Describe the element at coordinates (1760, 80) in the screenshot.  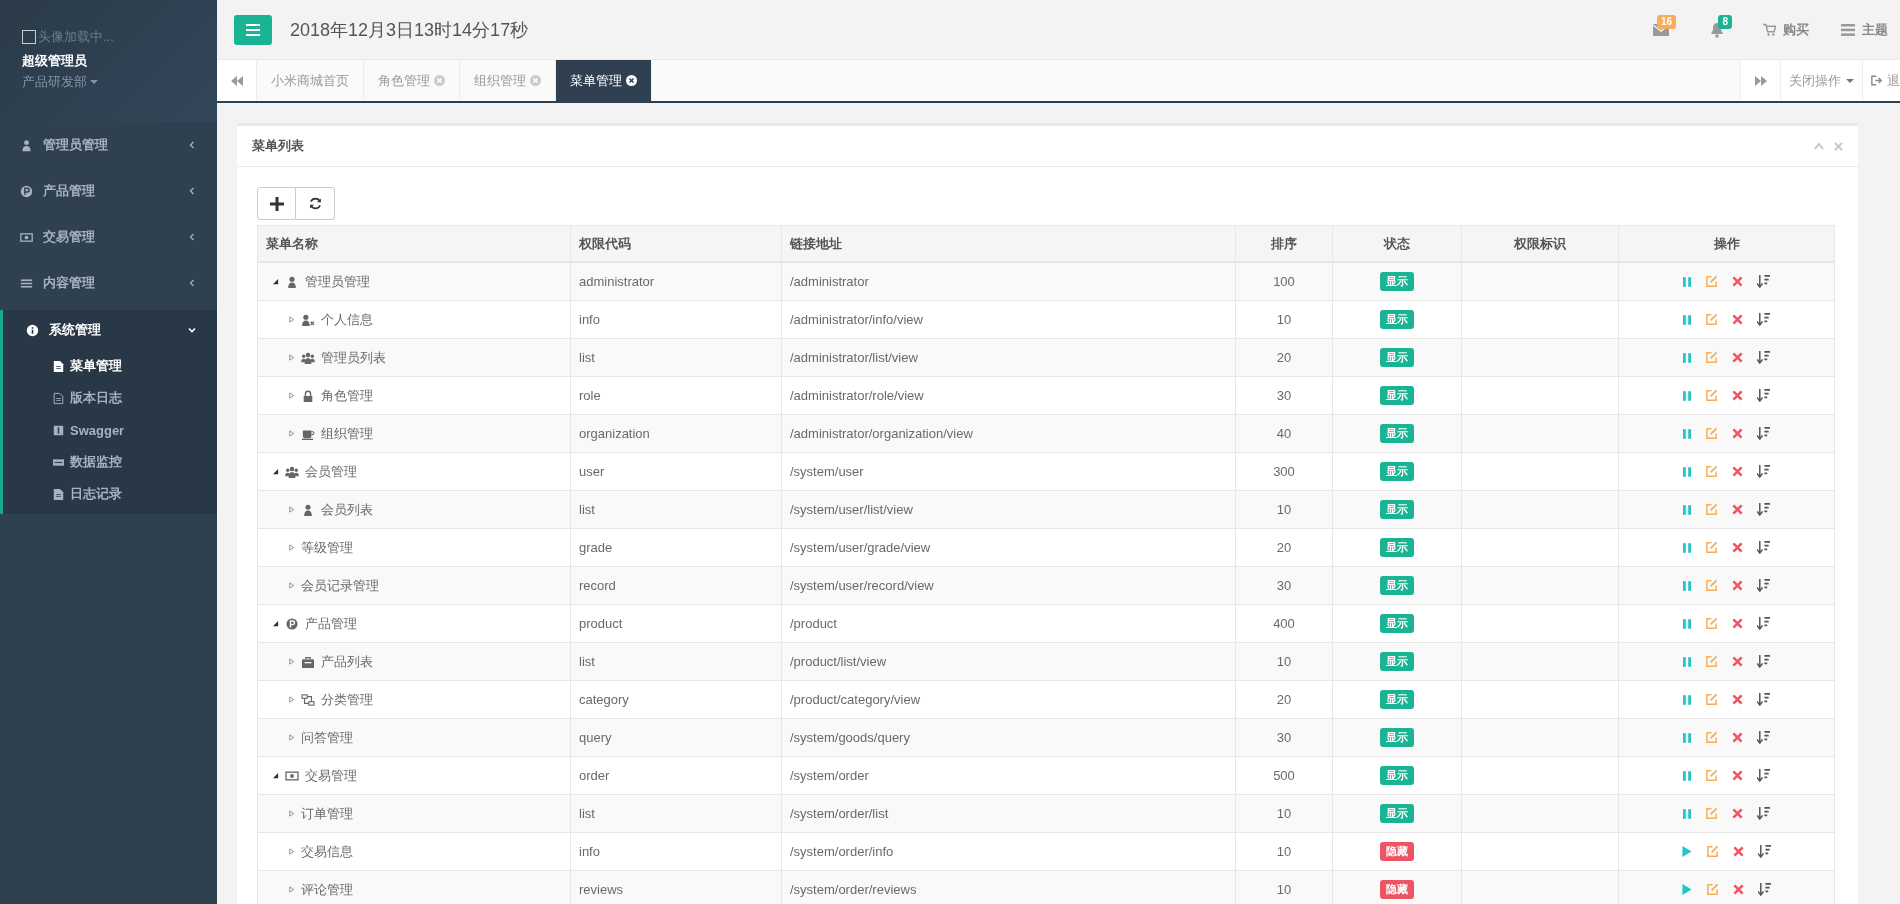
I see `scroll-right-button` at that location.